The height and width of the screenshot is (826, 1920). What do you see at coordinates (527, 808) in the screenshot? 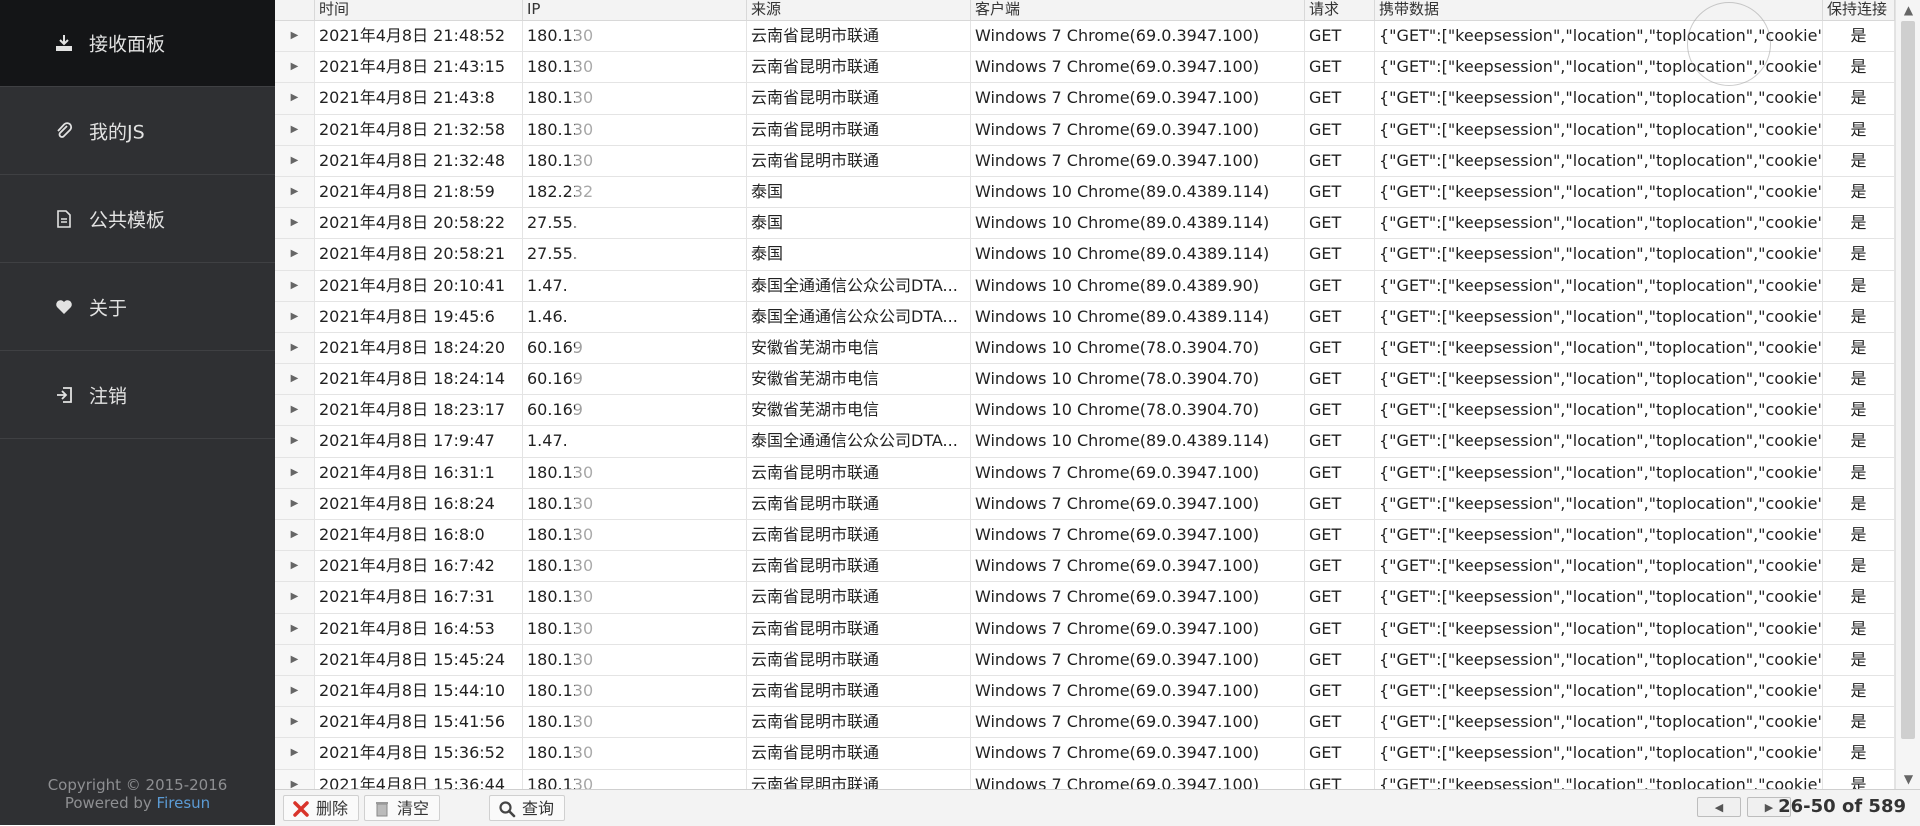
I see `query-button: 查询` at bounding box center [527, 808].